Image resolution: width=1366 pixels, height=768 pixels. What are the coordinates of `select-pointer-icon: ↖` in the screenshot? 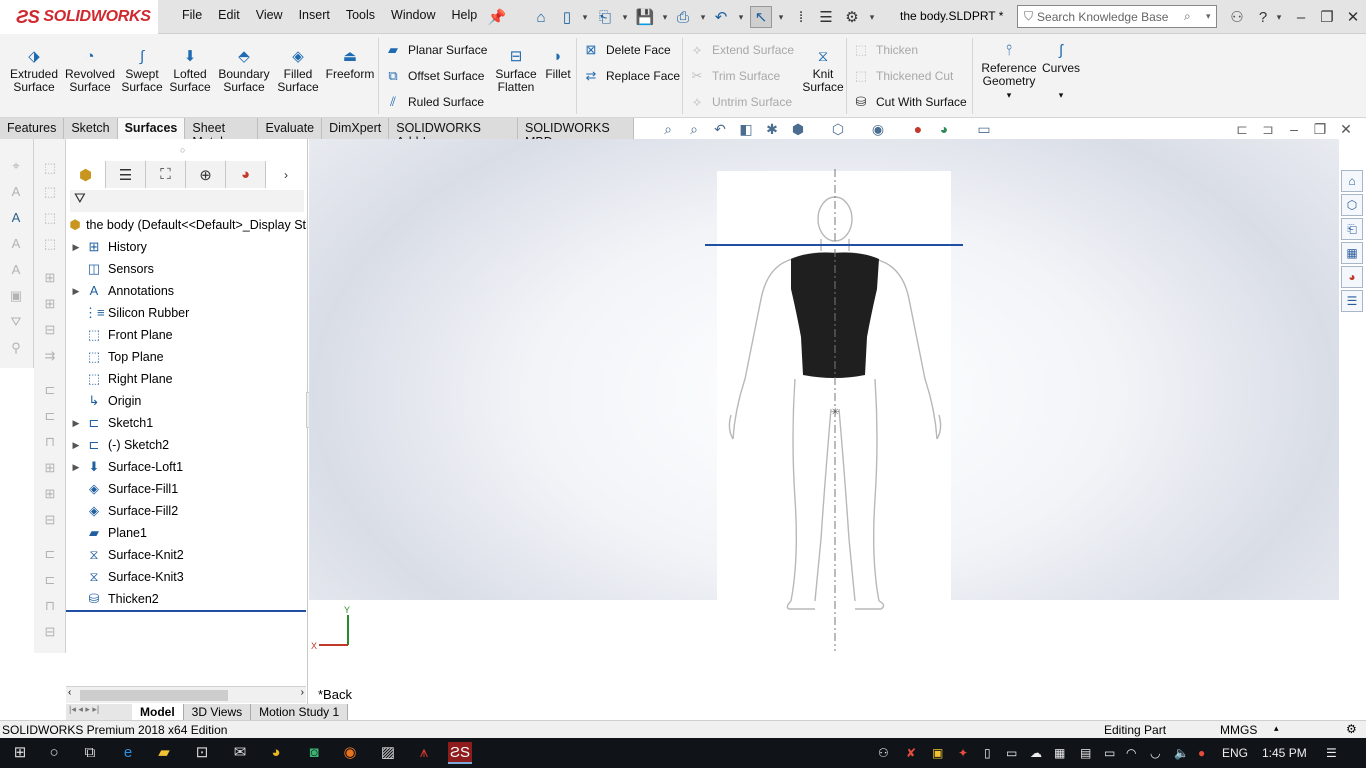 It's located at (761, 17).